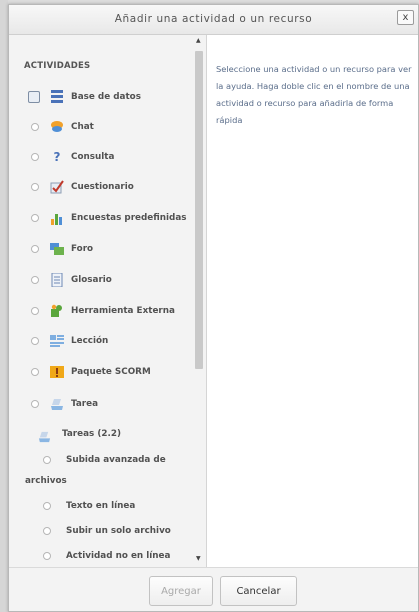 The height and width of the screenshot is (612, 419). What do you see at coordinates (106, 97) in the screenshot?
I see `activity-label: Base de datos` at bounding box center [106, 97].